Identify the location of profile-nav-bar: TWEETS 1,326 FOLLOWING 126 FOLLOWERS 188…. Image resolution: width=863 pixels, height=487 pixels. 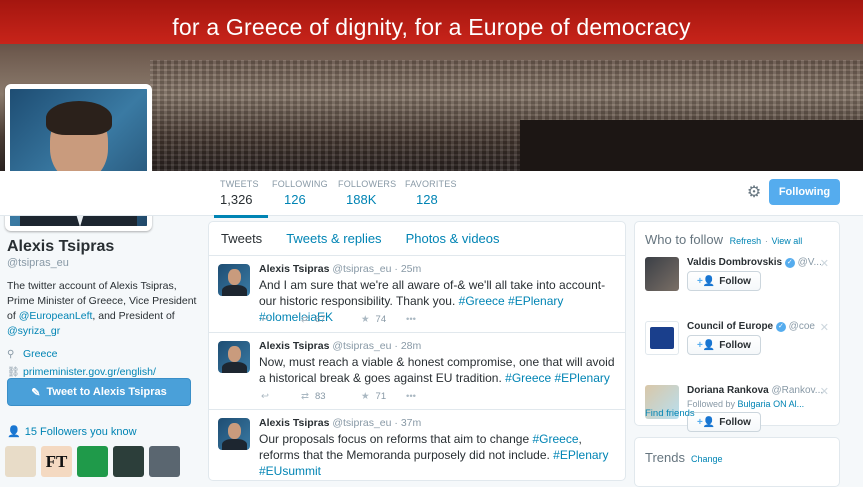
(431, 194).